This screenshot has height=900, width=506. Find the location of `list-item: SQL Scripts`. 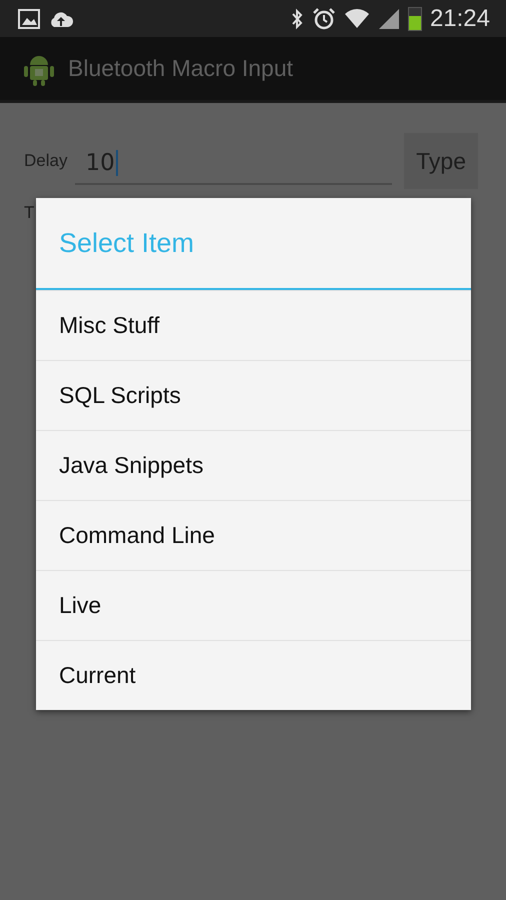

list-item: SQL Scripts is located at coordinates (253, 395).